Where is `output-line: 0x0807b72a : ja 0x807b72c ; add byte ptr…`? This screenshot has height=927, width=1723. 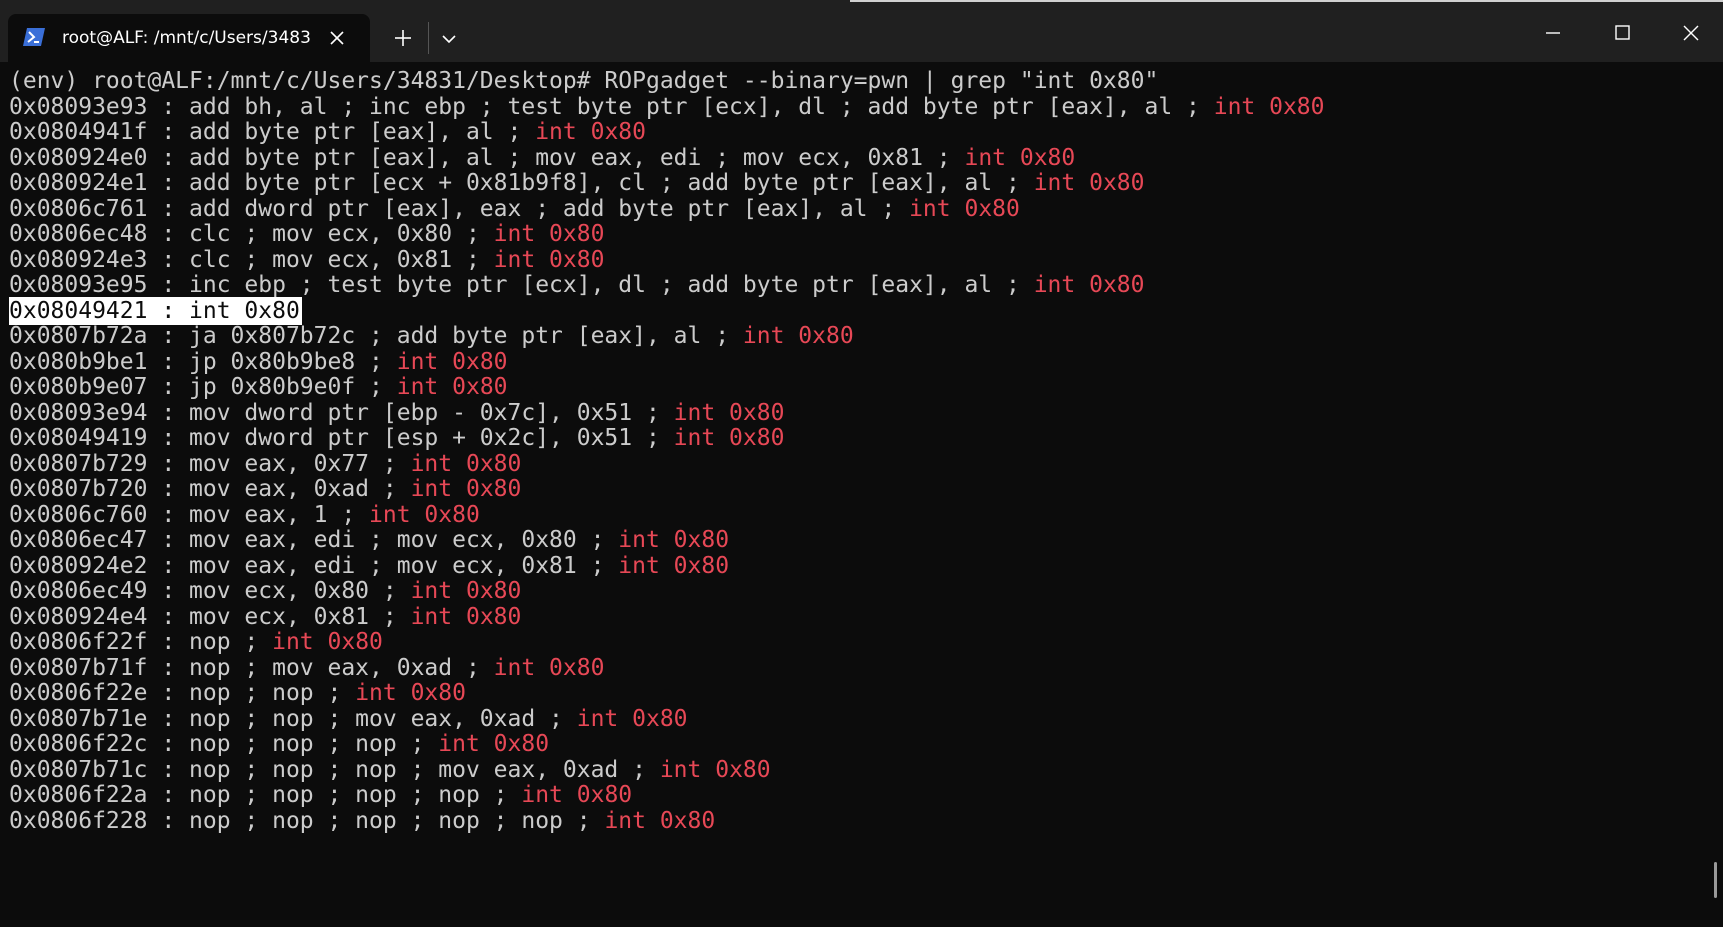
output-line: 0x0807b72a : ja 0x807b72c ; add byte ptr… is located at coordinates (431, 336).